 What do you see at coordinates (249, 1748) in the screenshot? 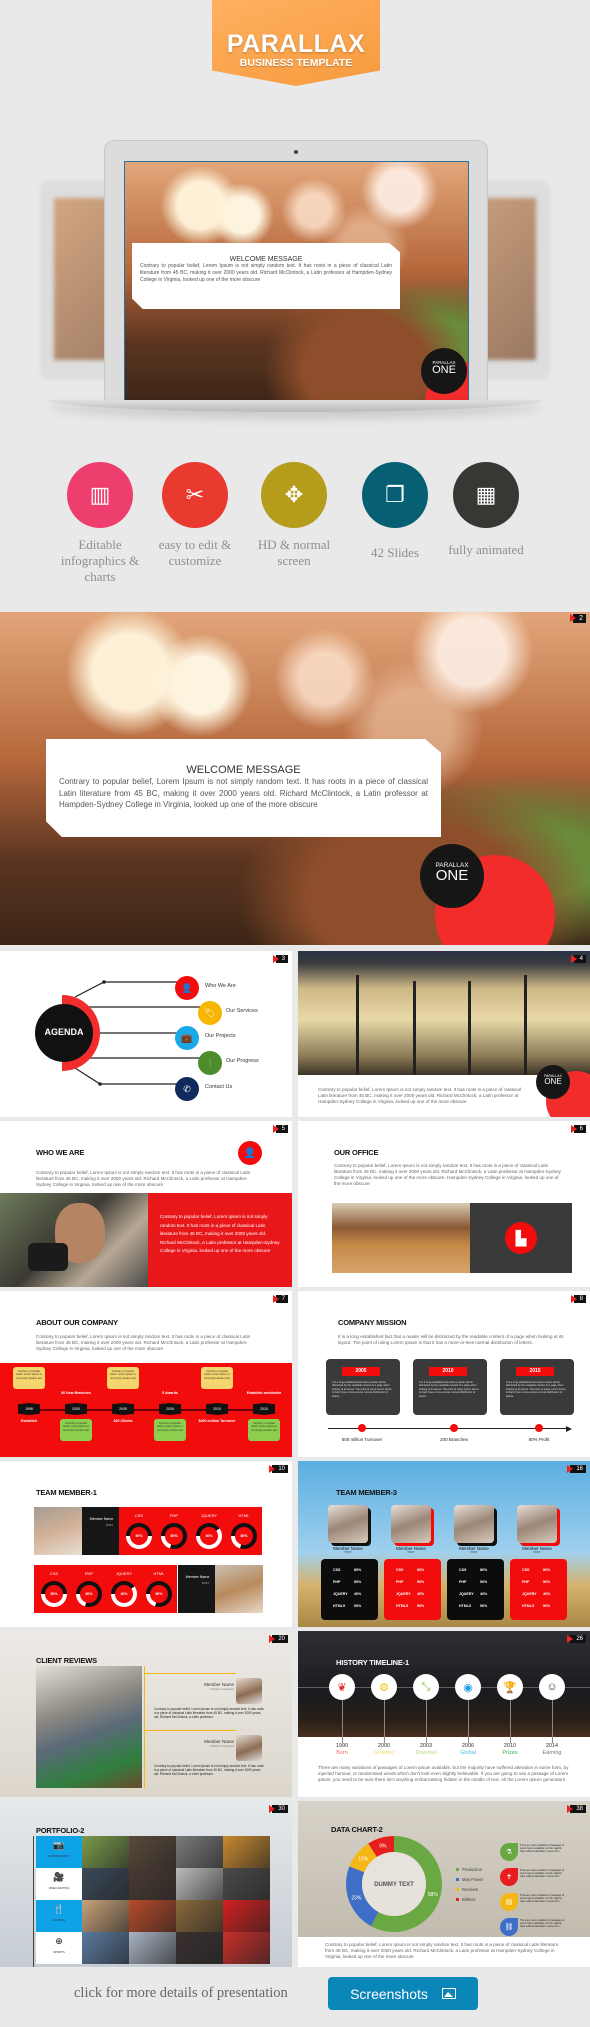
I see `reviewer-photo` at bounding box center [249, 1748].